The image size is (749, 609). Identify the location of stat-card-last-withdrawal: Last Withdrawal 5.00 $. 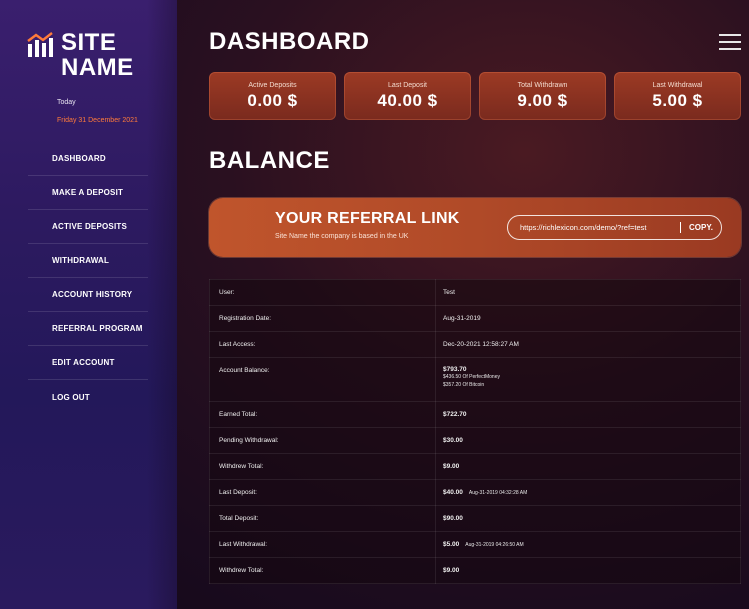
(677, 96).